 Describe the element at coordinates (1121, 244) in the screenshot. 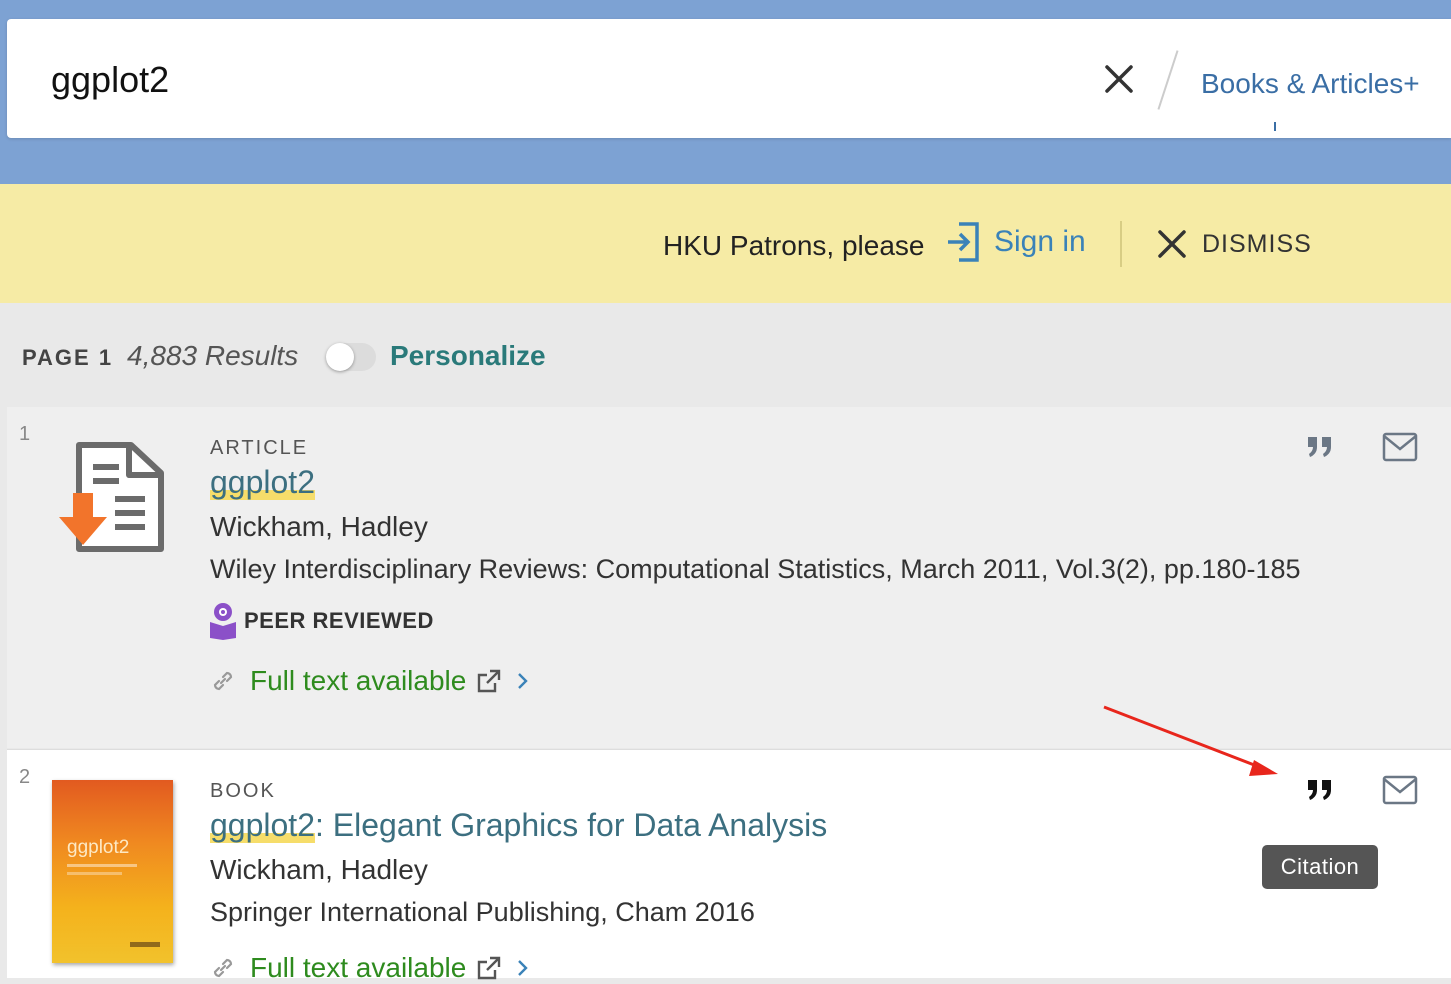

I see `banner-divider` at that location.